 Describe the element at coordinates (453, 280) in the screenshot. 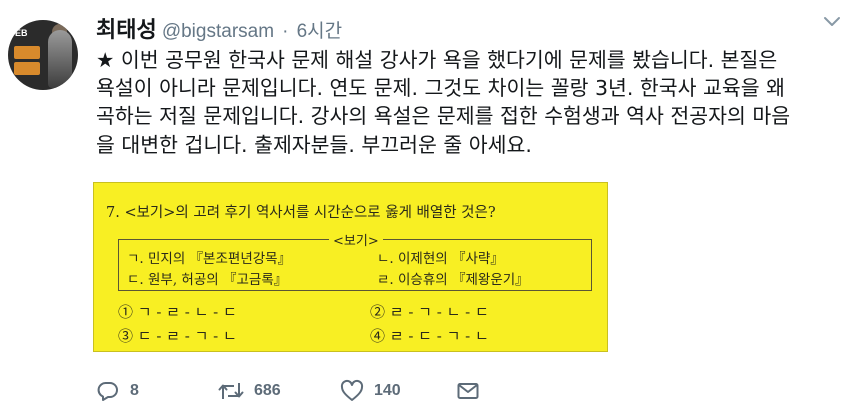

I see `bogi-item: ㄹ. 이승휴의 『제왕운기』` at that location.